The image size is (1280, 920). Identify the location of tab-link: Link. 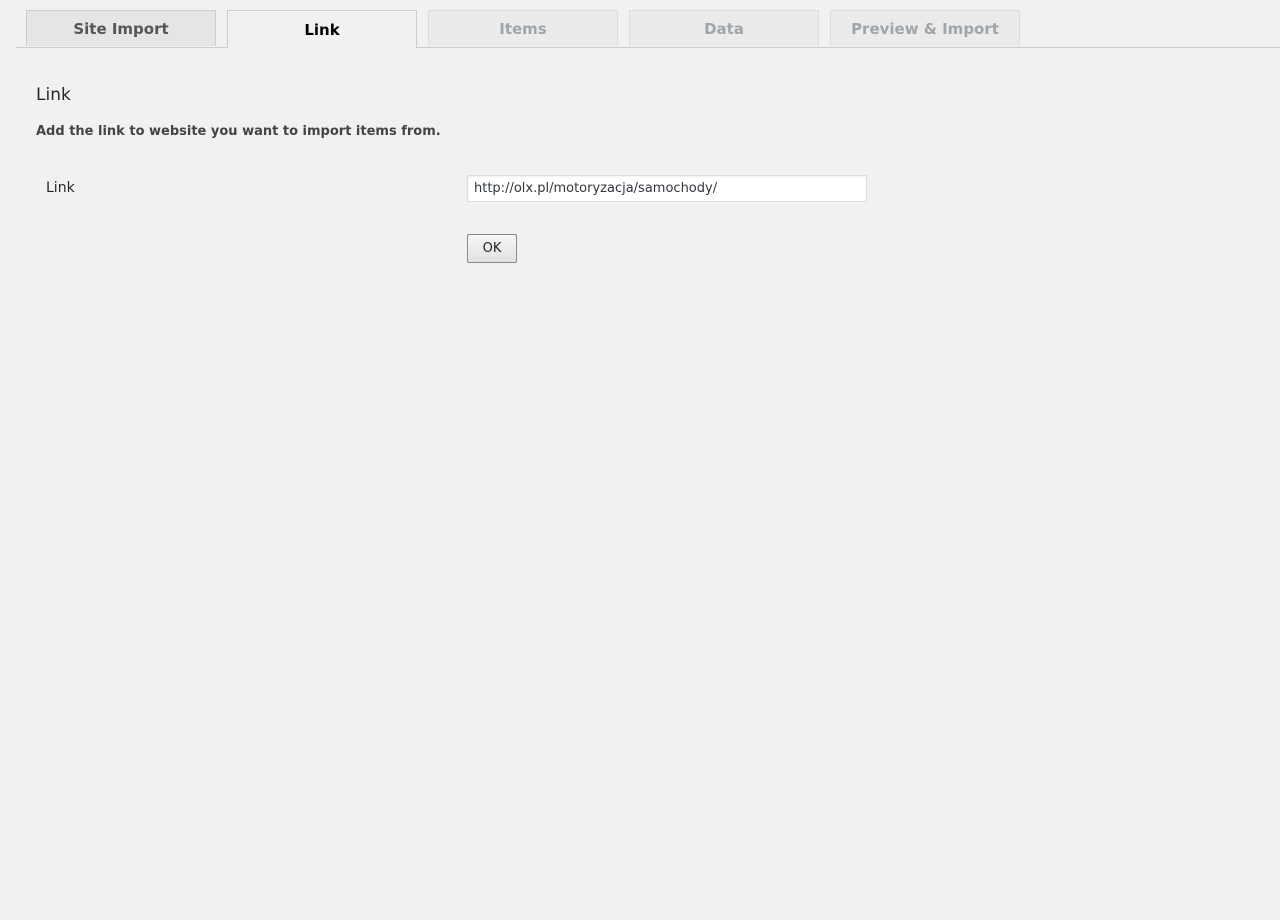
(322, 29).